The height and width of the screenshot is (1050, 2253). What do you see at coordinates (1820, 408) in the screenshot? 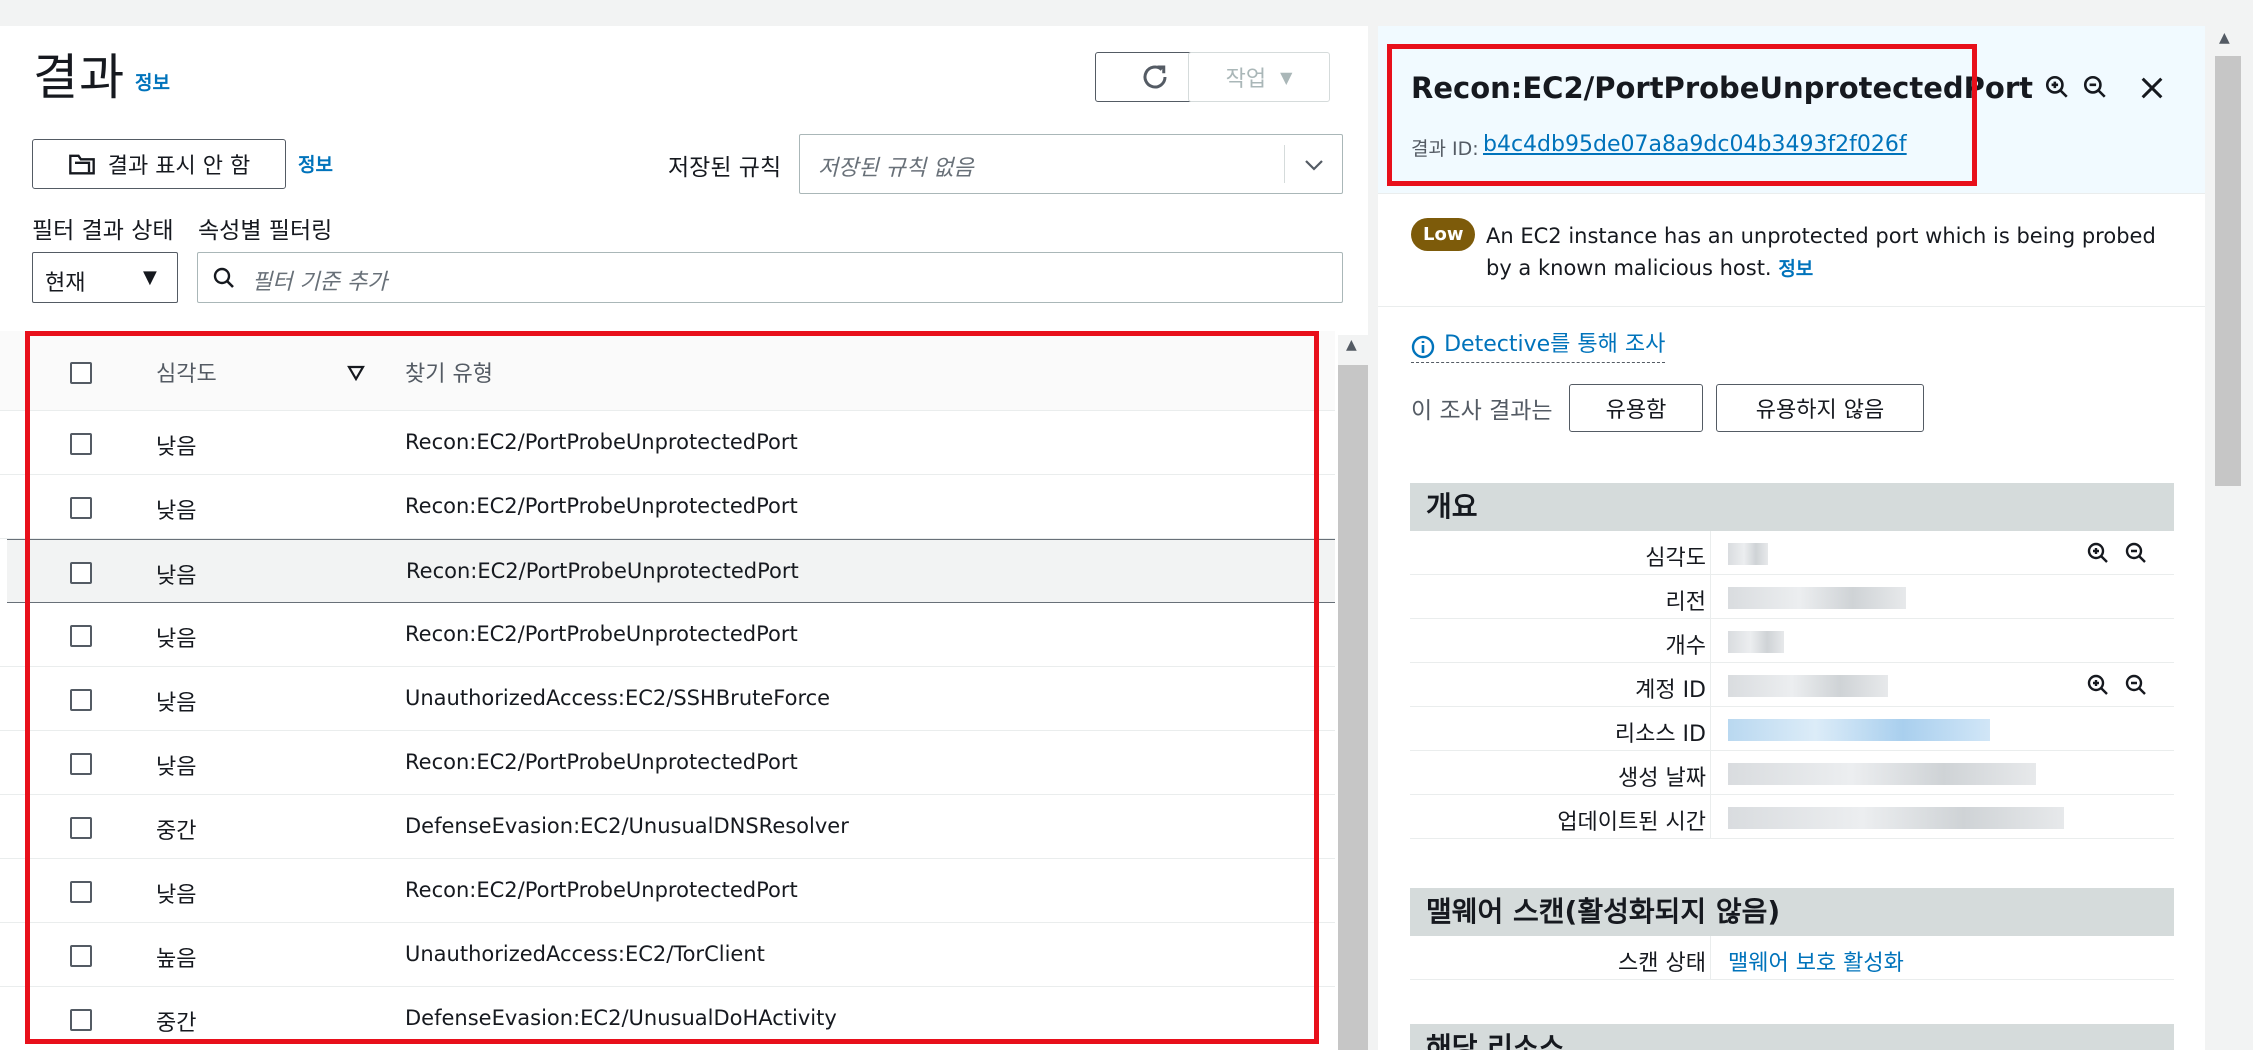
I see `not-useful-button: 유용하지 않음` at bounding box center [1820, 408].